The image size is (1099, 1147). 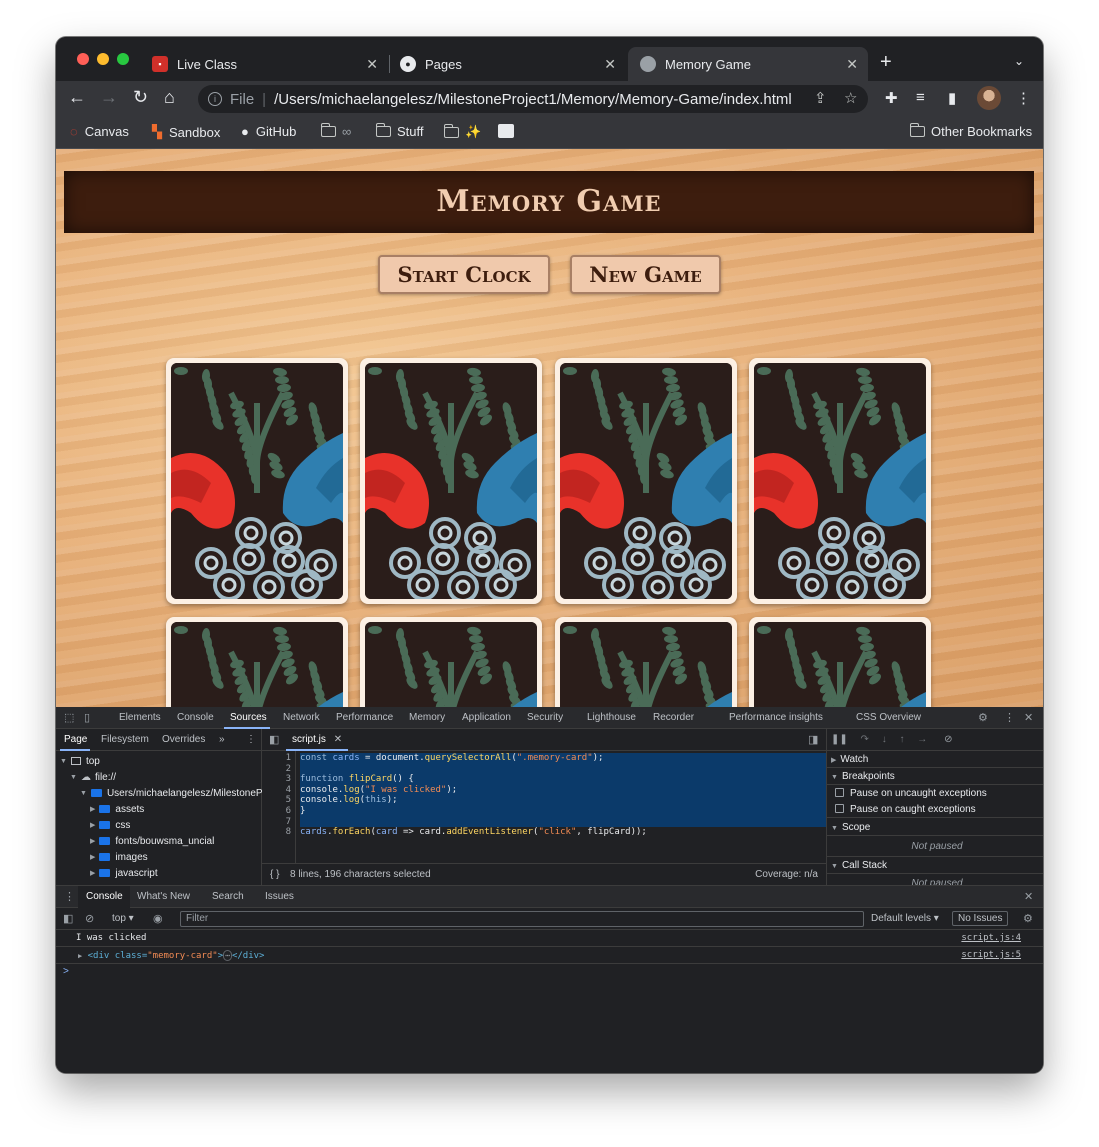 I want to click on inspect-element-icon: ⬚, so click(x=69, y=717).